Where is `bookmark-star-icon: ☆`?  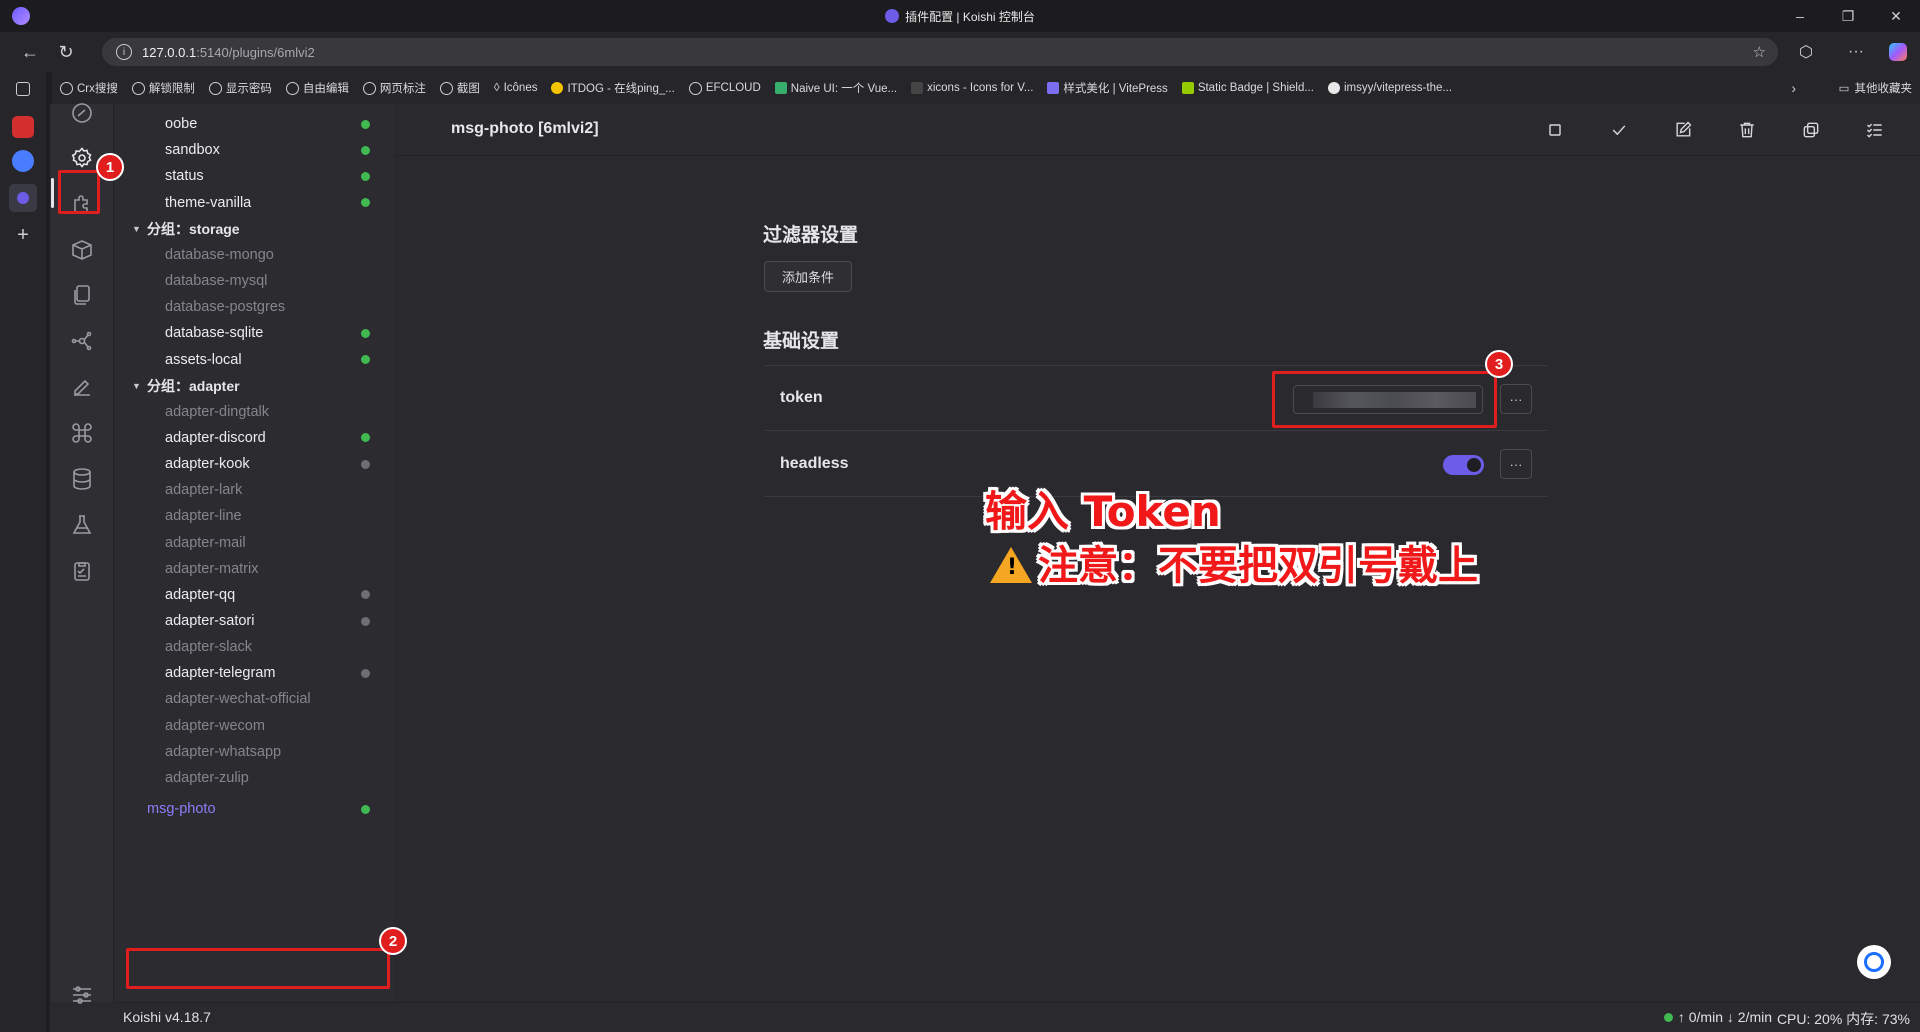 bookmark-star-icon: ☆ is located at coordinates (1759, 52).